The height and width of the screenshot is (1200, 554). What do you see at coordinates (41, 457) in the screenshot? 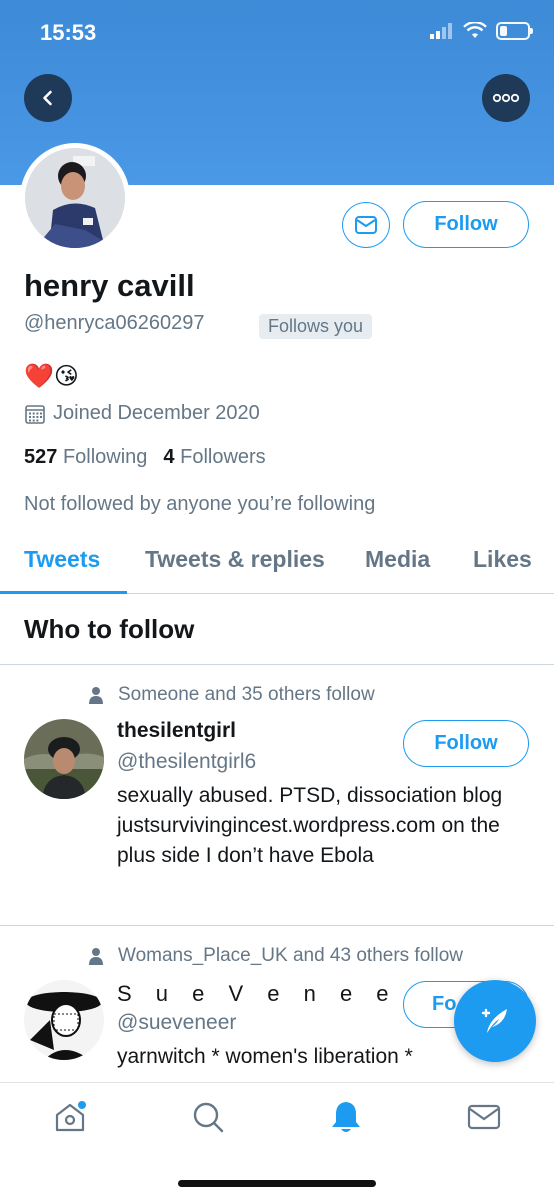
I see `following-count: 527` at bounding box center [41, 457].